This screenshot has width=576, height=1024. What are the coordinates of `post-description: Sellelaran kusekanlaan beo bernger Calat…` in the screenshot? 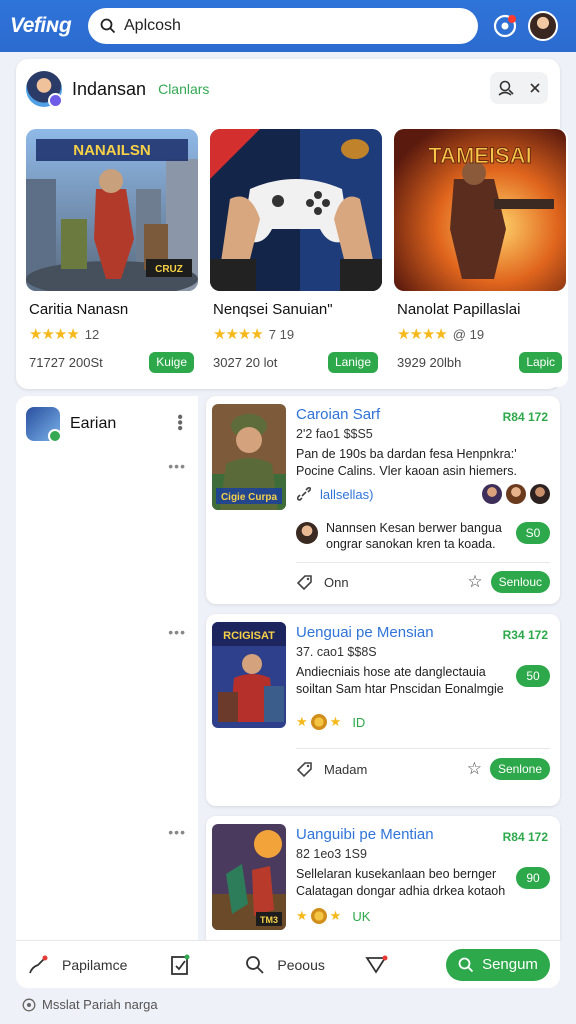 It's located at (401, 882).